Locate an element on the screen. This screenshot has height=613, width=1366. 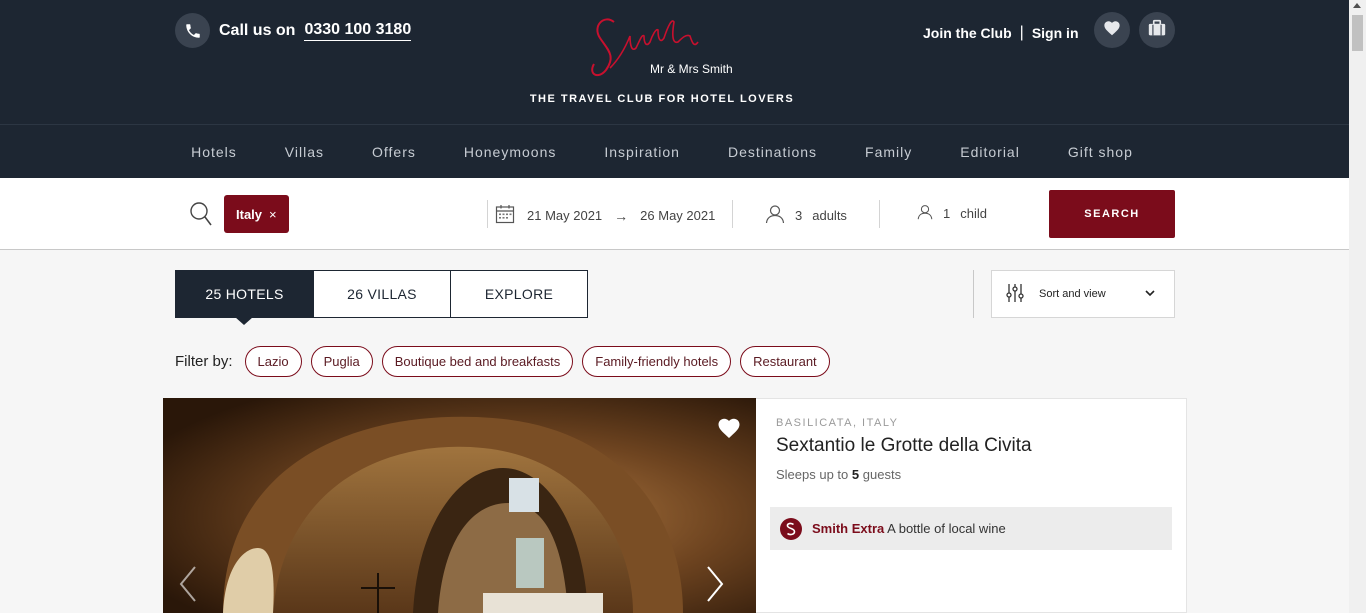
hotel-region: BASILICATA, ITALY is located at coordinates (837, 423).